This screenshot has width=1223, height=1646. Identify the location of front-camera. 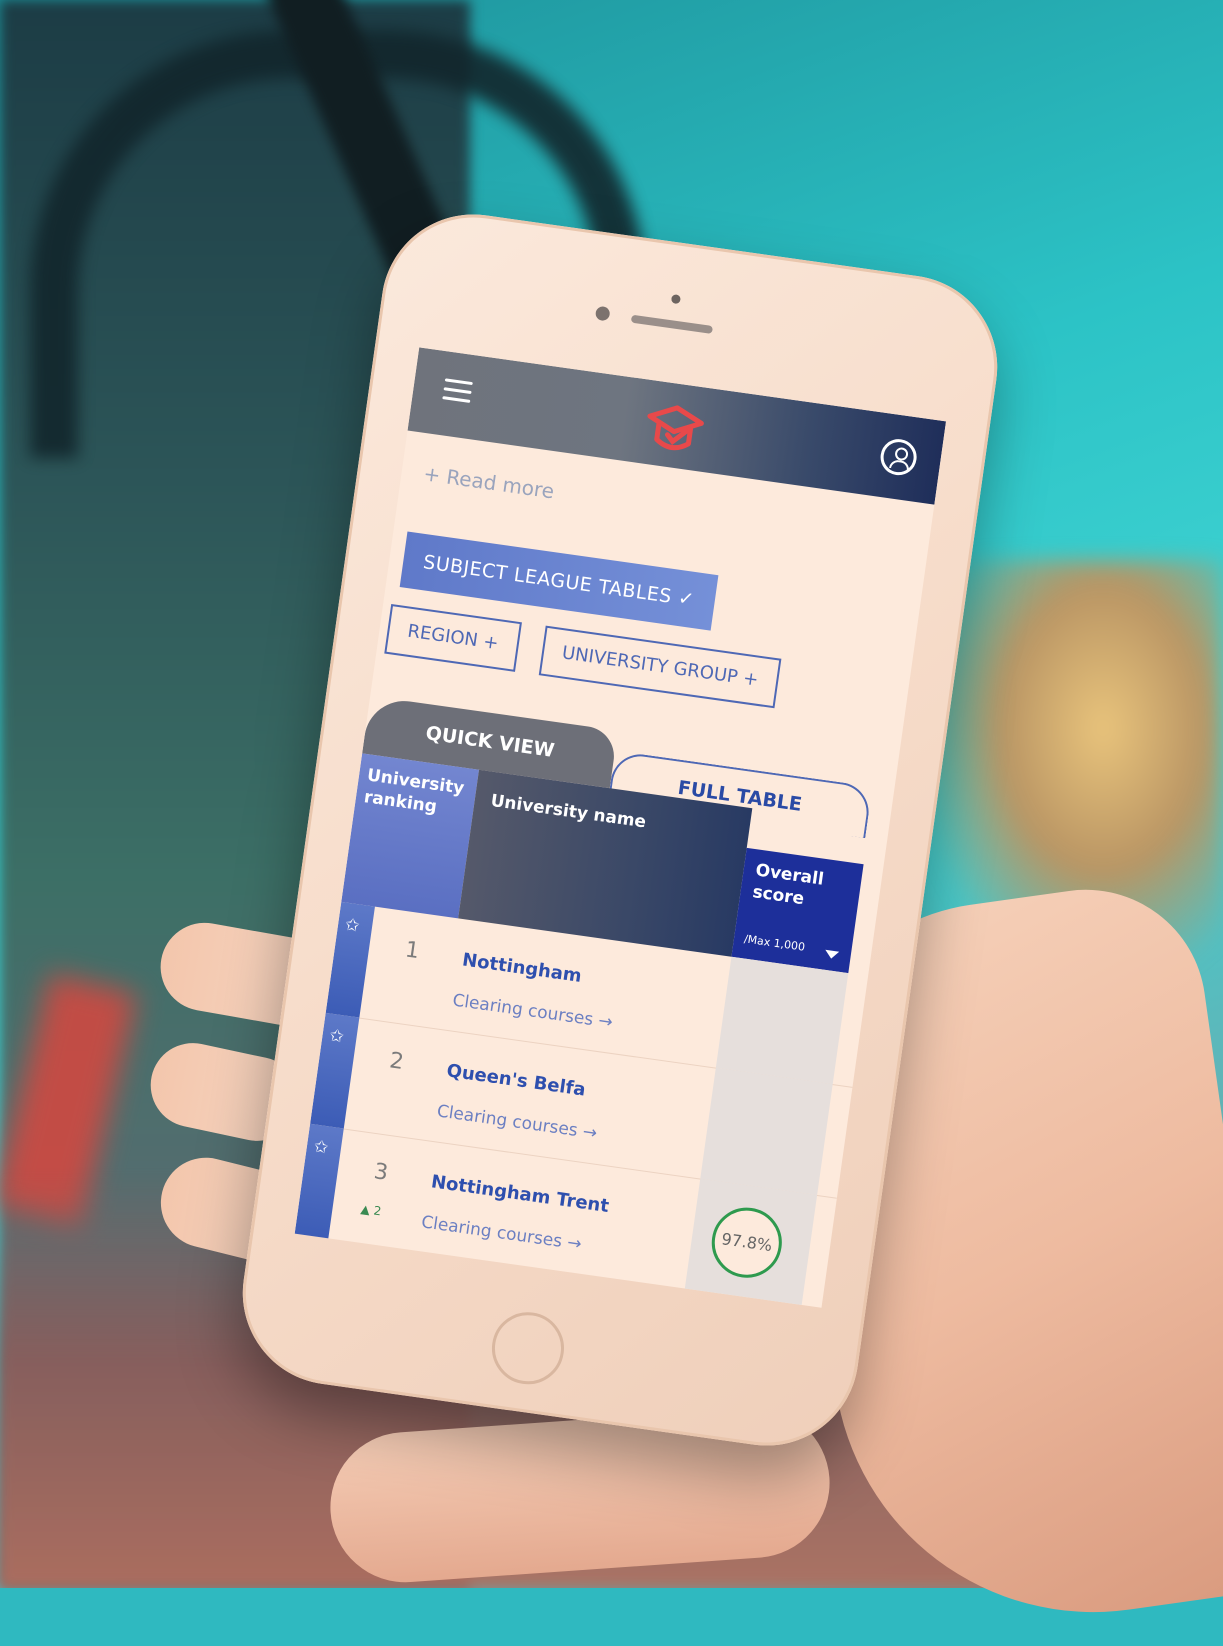
(602, 313).